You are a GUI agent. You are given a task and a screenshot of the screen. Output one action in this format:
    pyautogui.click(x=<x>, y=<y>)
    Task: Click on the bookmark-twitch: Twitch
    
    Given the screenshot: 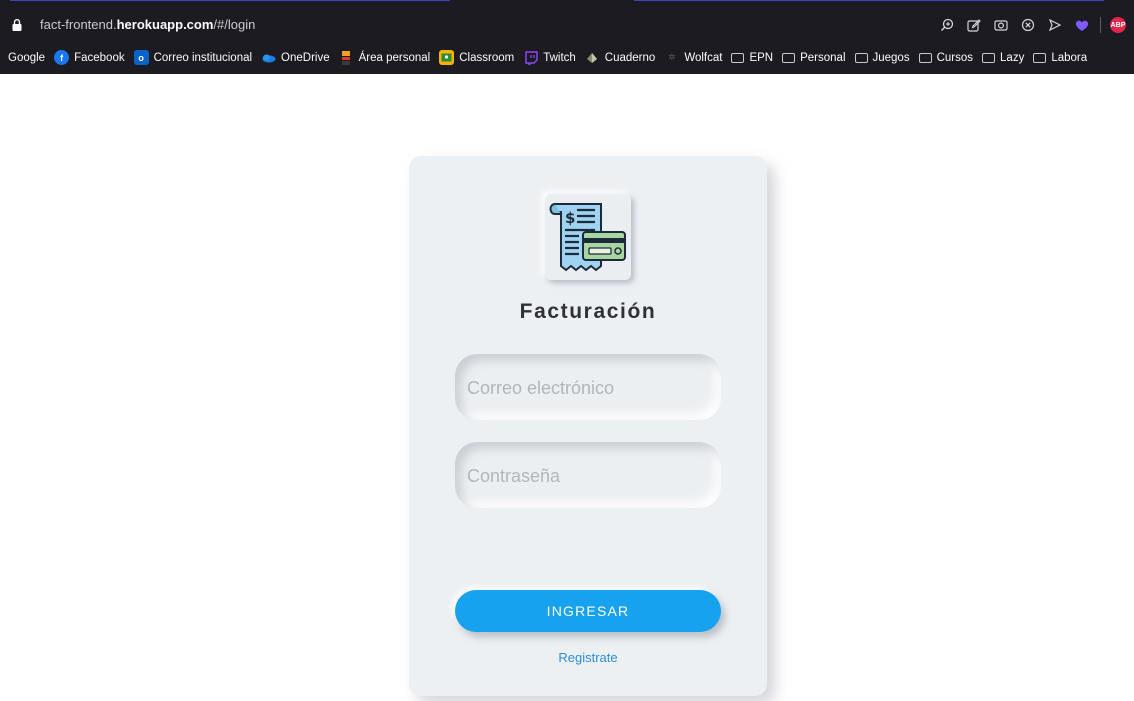 What is the action you would take?
    pyautogui.click(x=549, y=57)
    